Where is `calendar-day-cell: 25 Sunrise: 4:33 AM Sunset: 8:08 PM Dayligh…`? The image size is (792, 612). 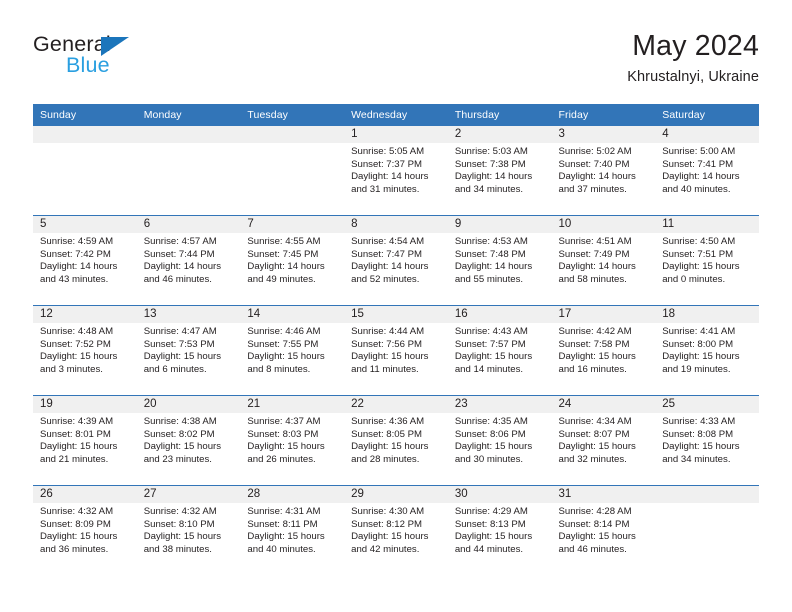
calendar-day-cell: 25 Sunrise: 4:33 AM Sunset: 8:08 PM Dayligh… is located at coordinates (707, 440).